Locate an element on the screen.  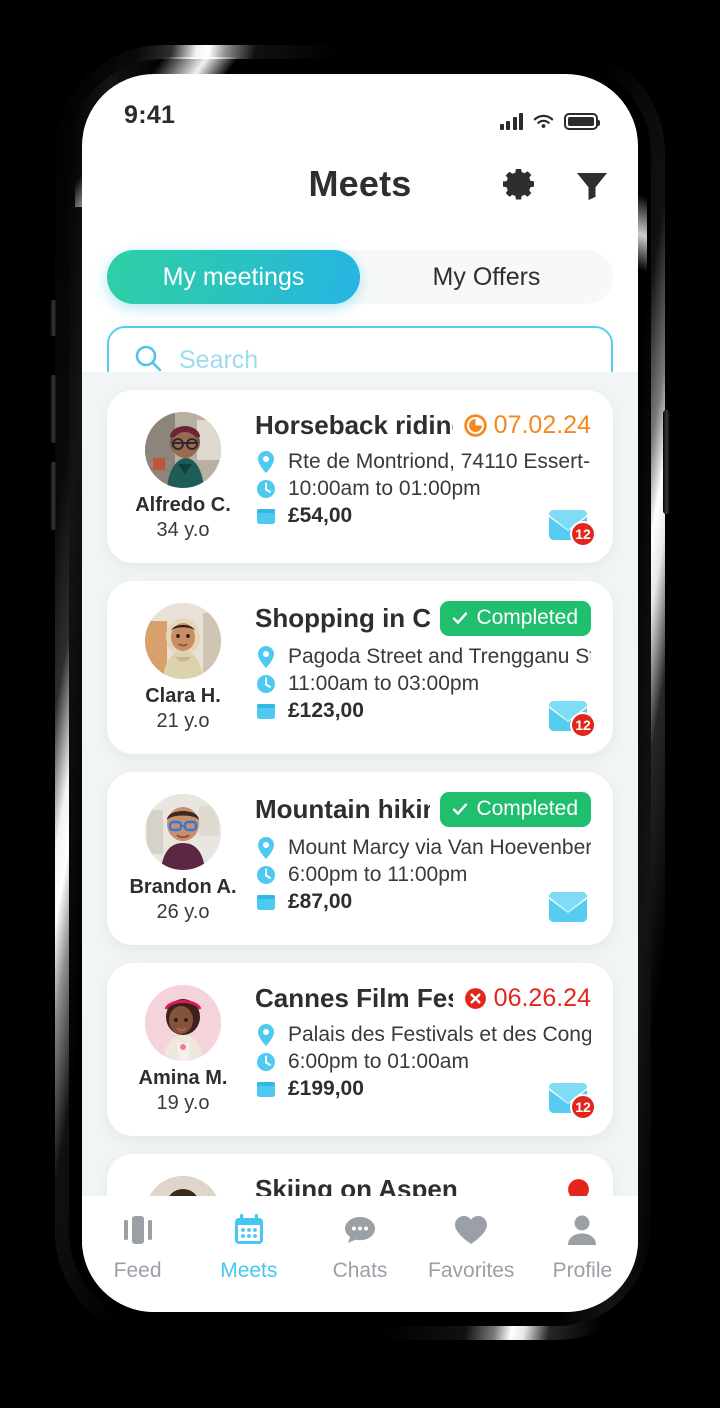
status-bar: 9:41 is located at coordinates (360, 105).